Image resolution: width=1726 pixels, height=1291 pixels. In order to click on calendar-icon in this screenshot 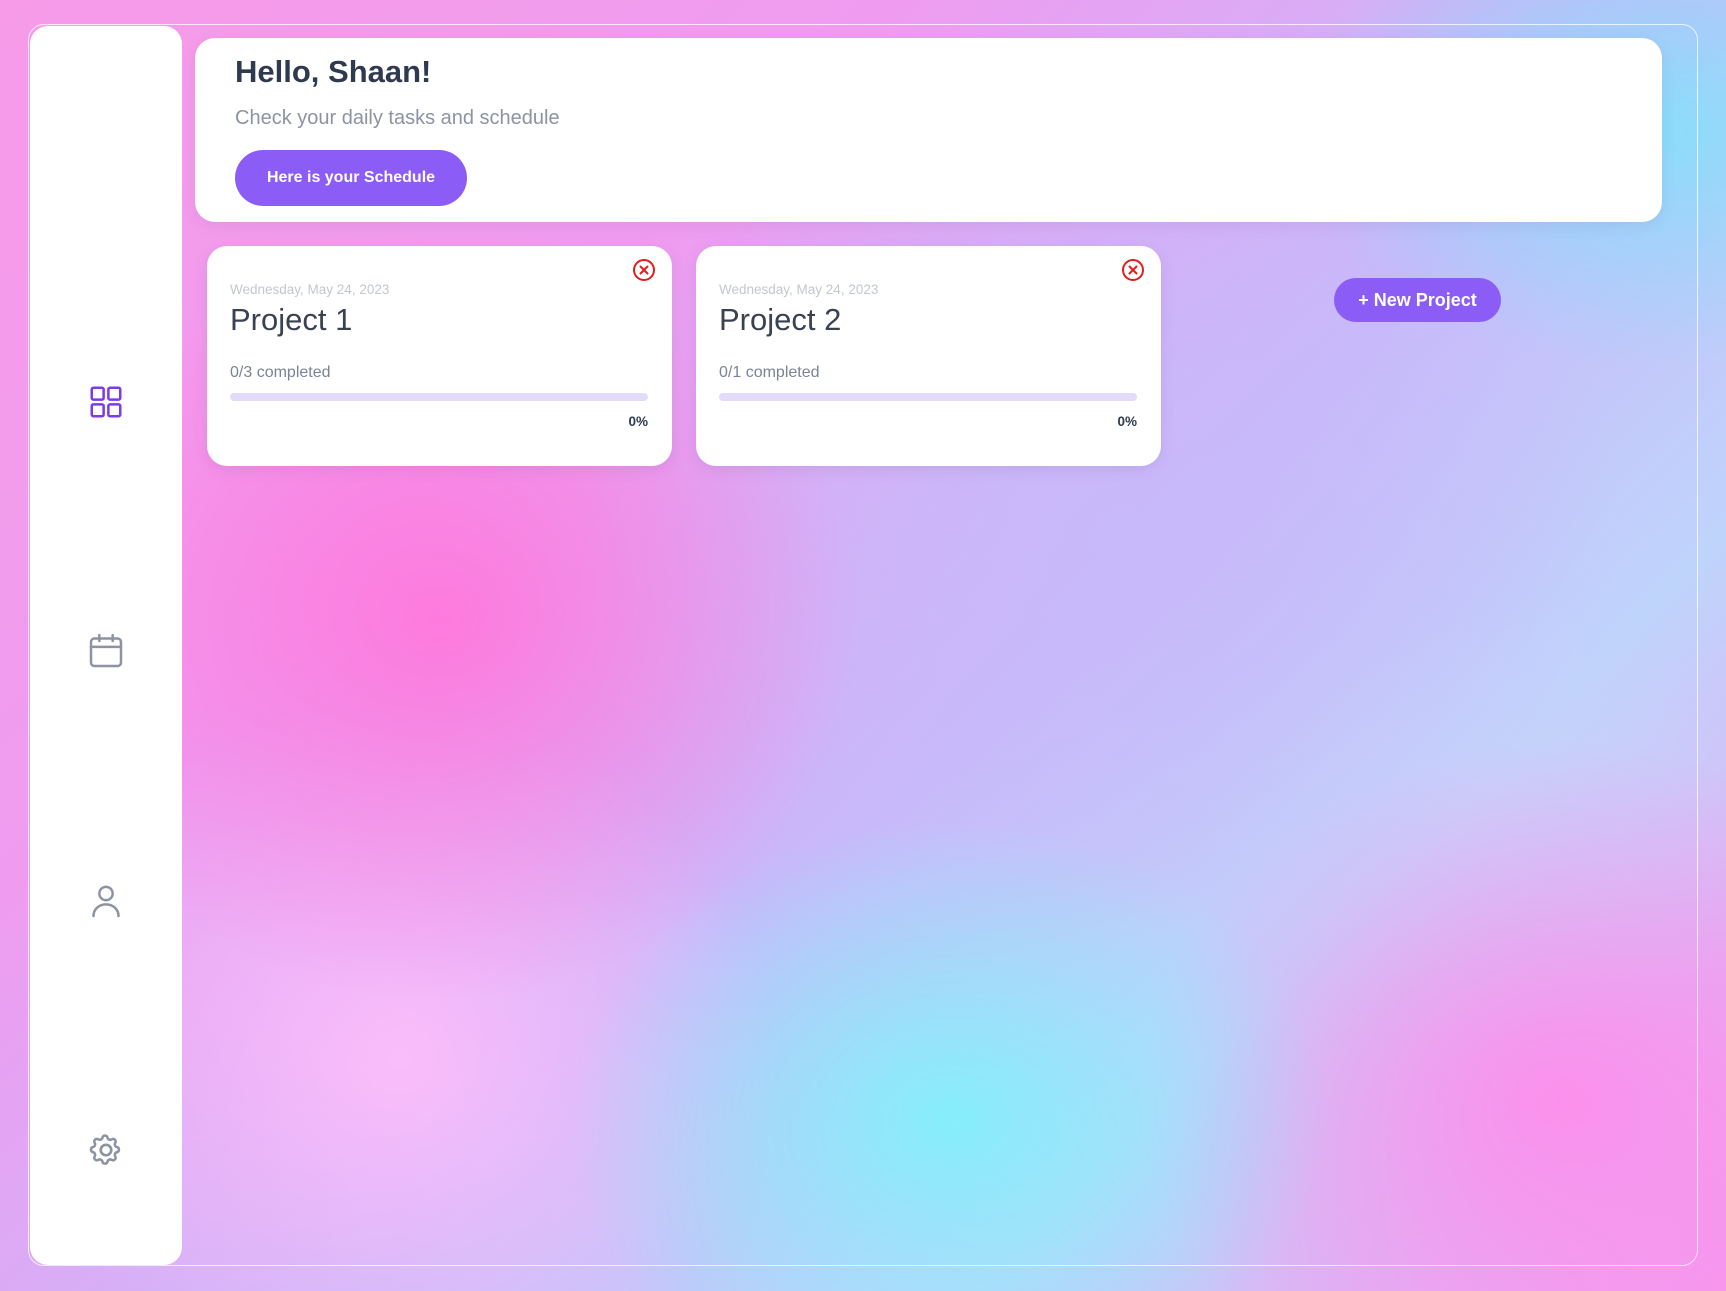, I will do `click(106, 650)`.